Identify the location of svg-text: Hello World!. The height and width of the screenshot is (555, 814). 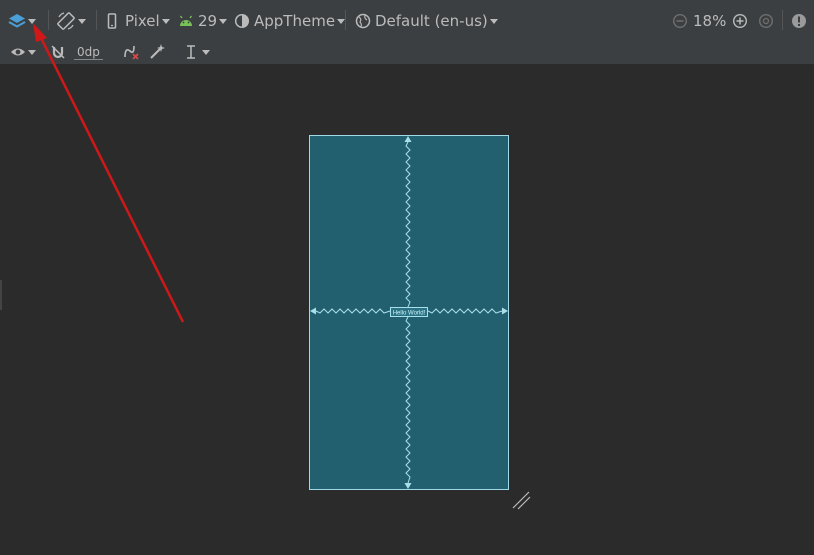
(409, 314).